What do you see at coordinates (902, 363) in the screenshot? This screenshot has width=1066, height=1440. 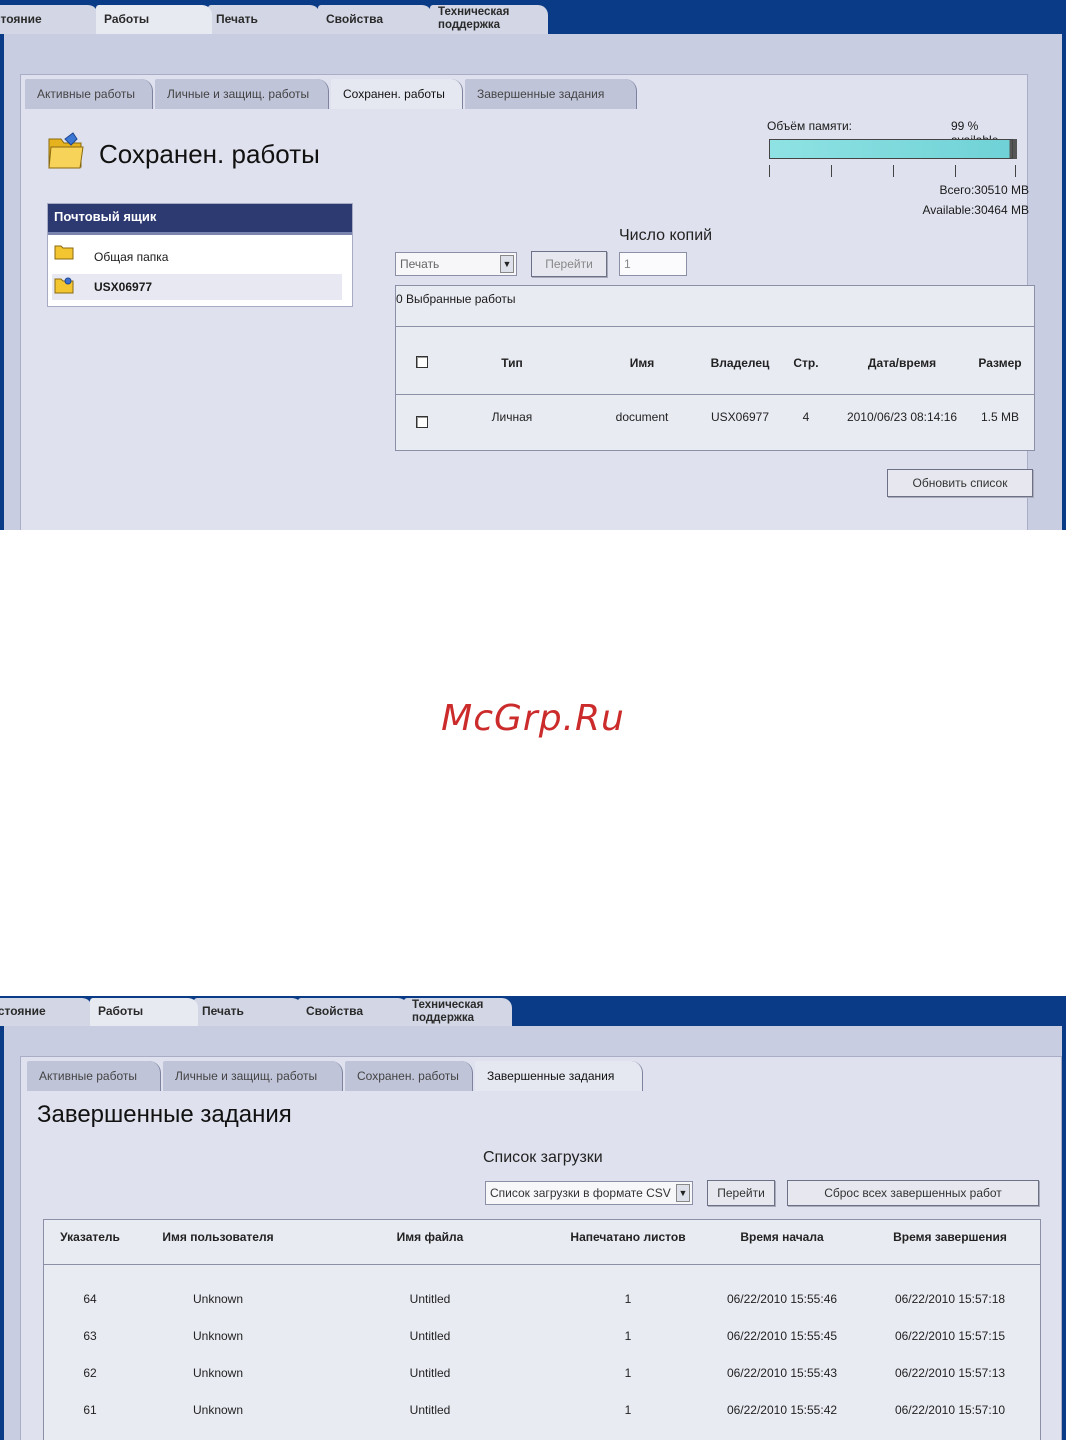 I see `column-header: Дата/время` at bounding box center [902, 363].